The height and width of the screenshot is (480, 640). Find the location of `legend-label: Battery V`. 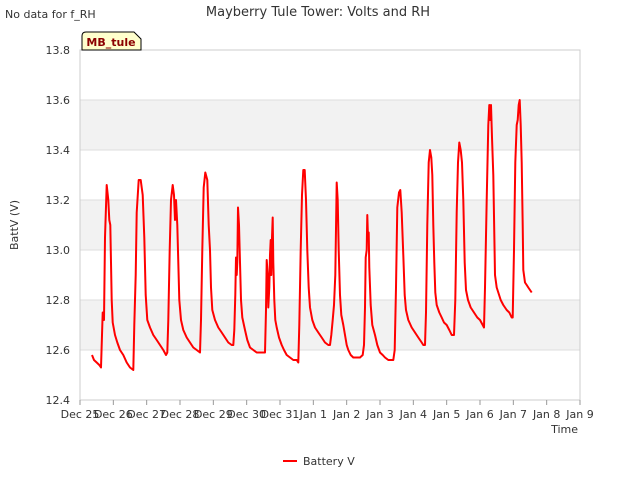

legend-label: Battery V is located at coordinates (329, 461).